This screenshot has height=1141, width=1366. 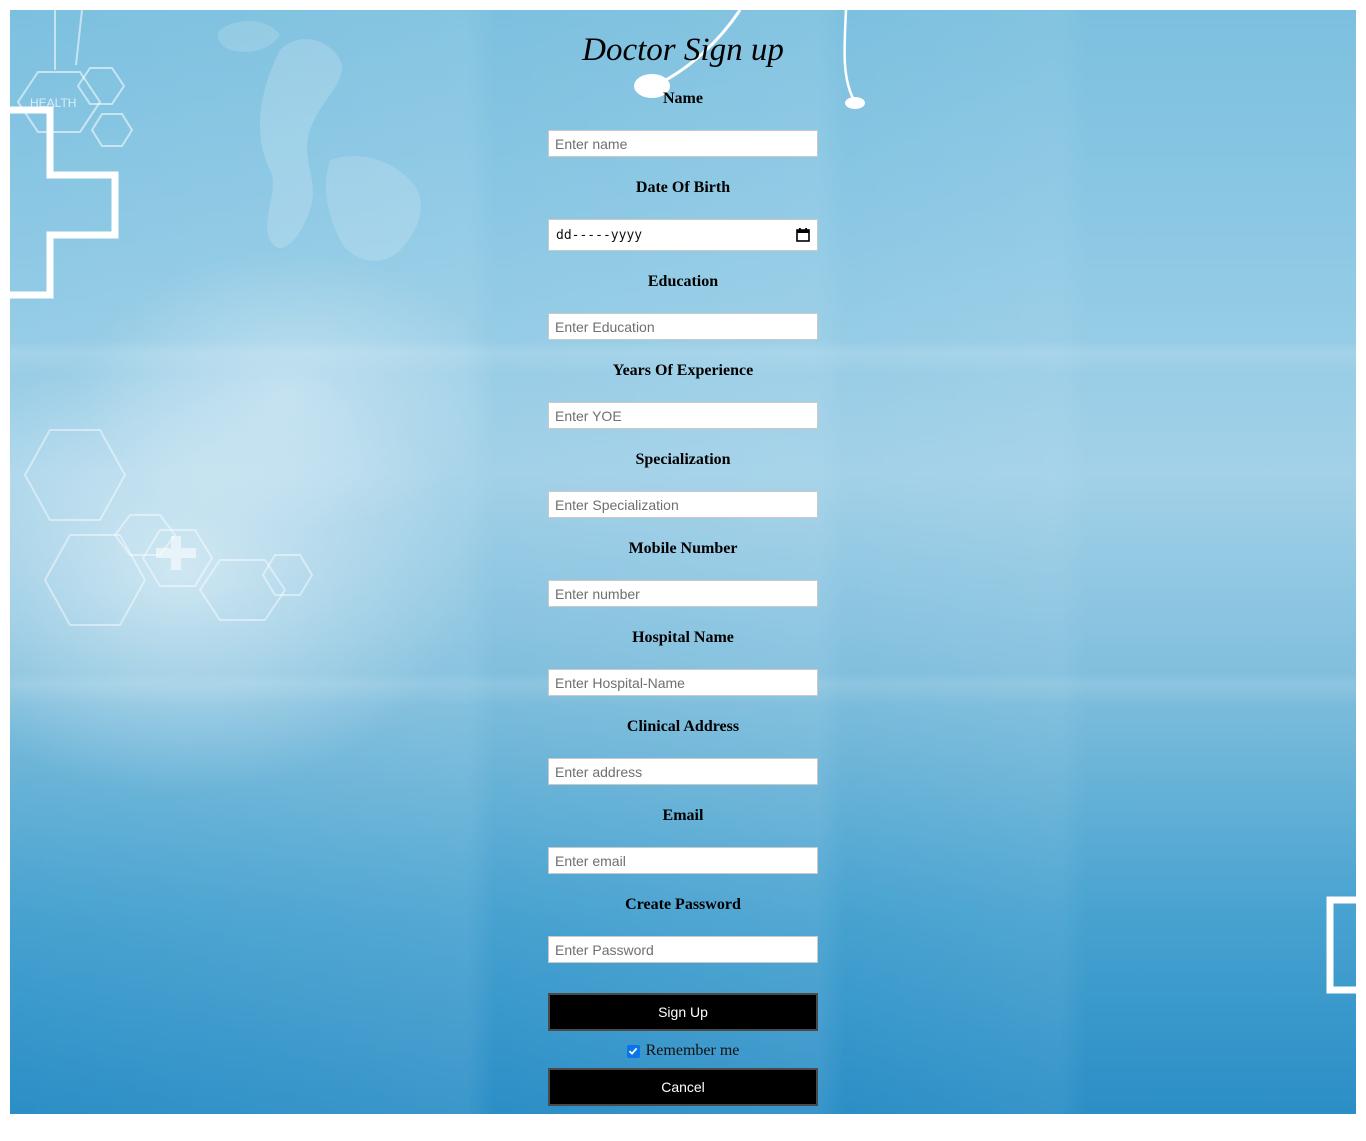 What do you see at coordinates (683, 281) in the screenshot?
I see `education-label: Education` at bounding box center [683, 281].